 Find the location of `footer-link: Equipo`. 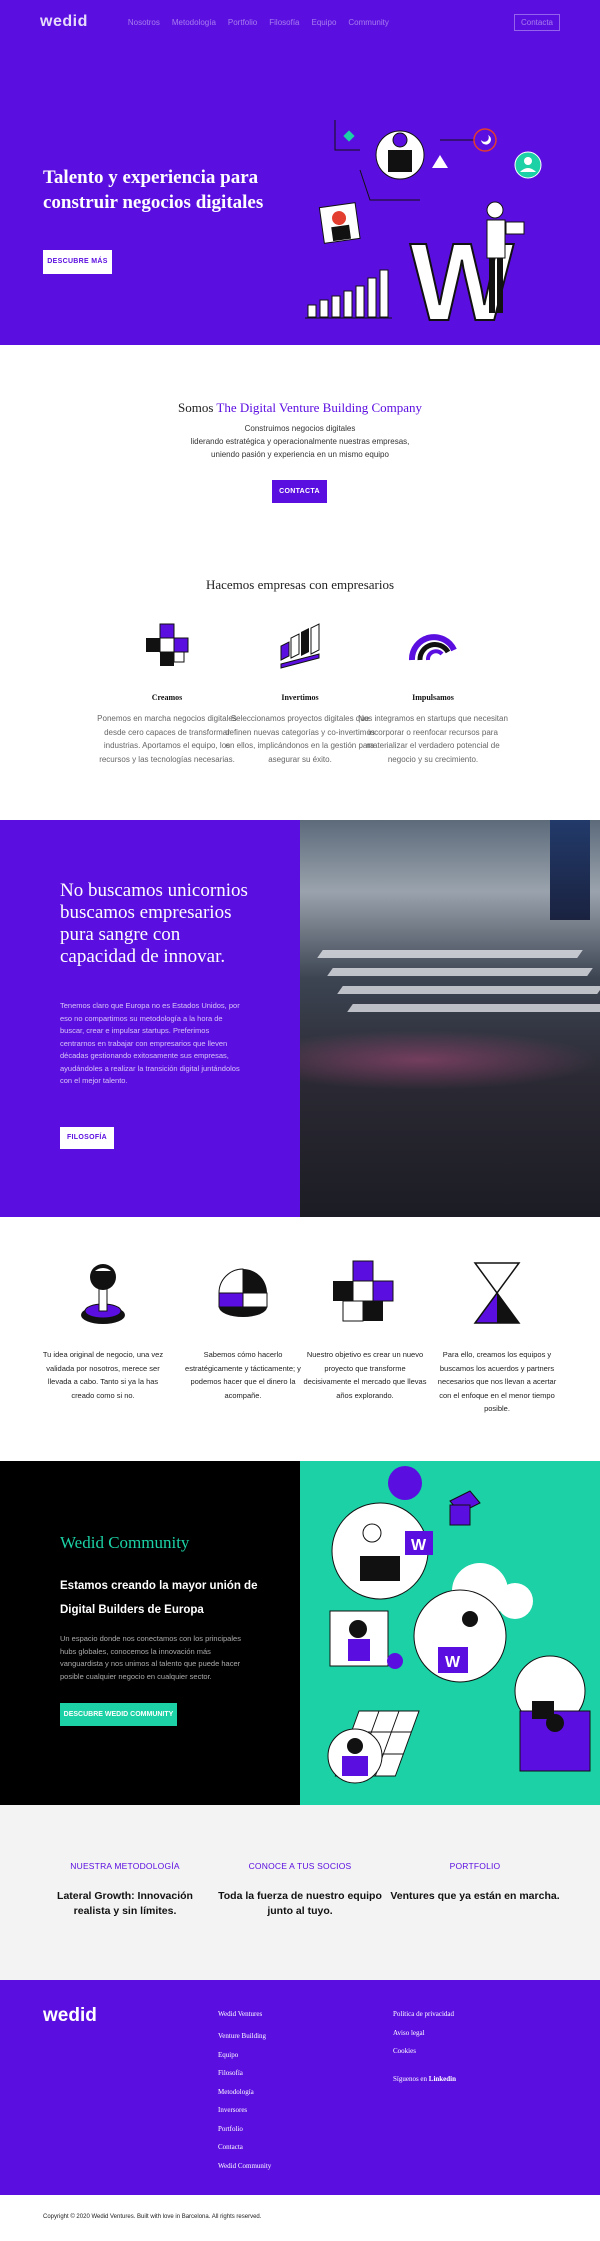

footer-link: Equipo is located at coordinates (244, 2055).